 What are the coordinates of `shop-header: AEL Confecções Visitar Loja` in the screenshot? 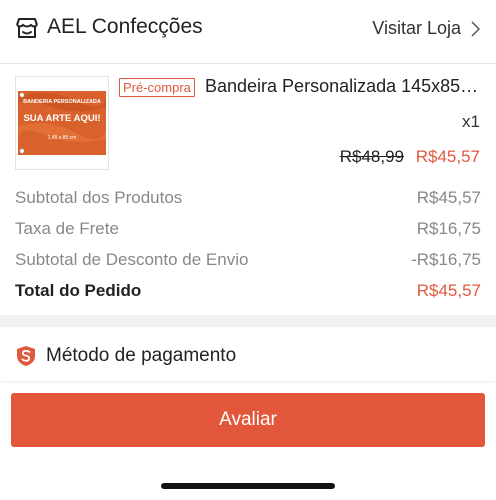 It's located at (248, 29).